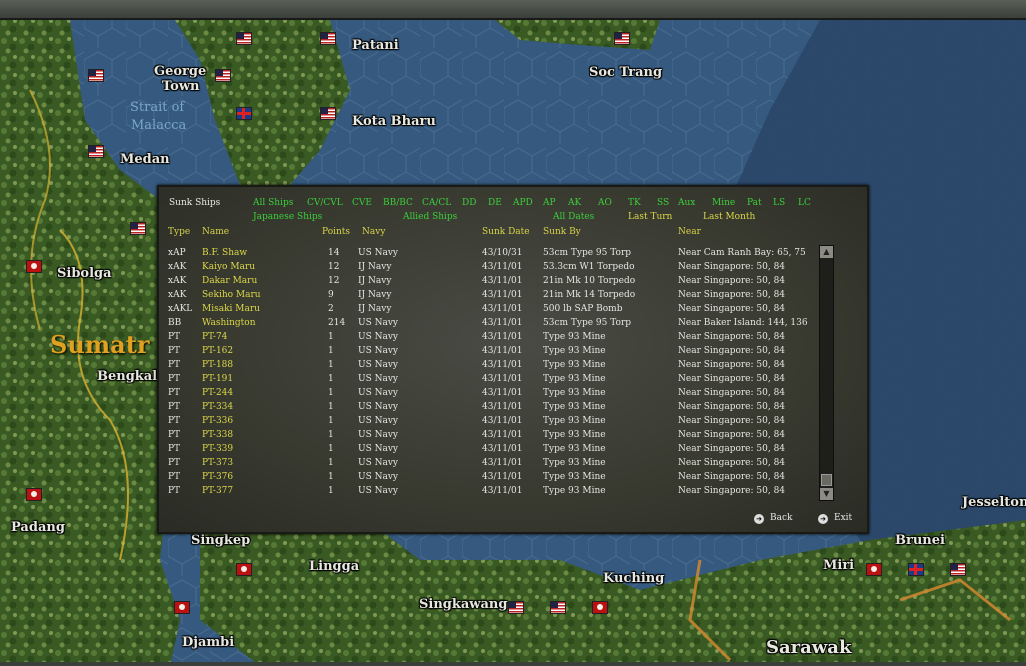 The width and height of the screenshot is (1026, 666). What do you see at coordinates (686, 203) in the screenshot?
I see `filter-aux: Aux` at bounding box center [686, 203].